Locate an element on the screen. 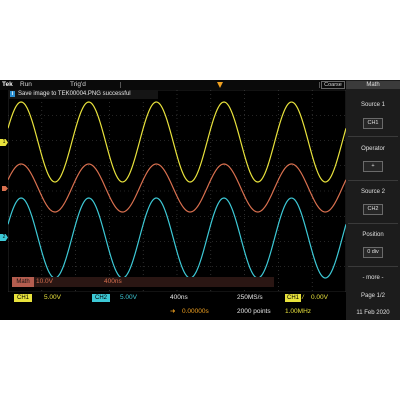 Image resolution: width=400 pixels, height=400 pixels. more-button: - more - is located at coordinates (373, 278).